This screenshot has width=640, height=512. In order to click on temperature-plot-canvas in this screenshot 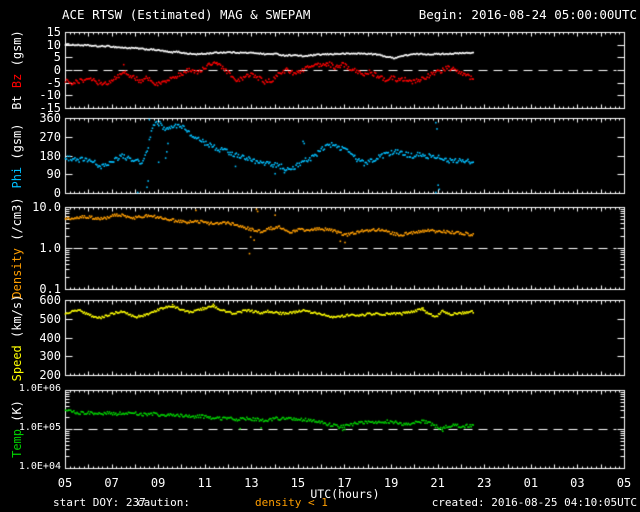, I will do `click(345, 429)`.